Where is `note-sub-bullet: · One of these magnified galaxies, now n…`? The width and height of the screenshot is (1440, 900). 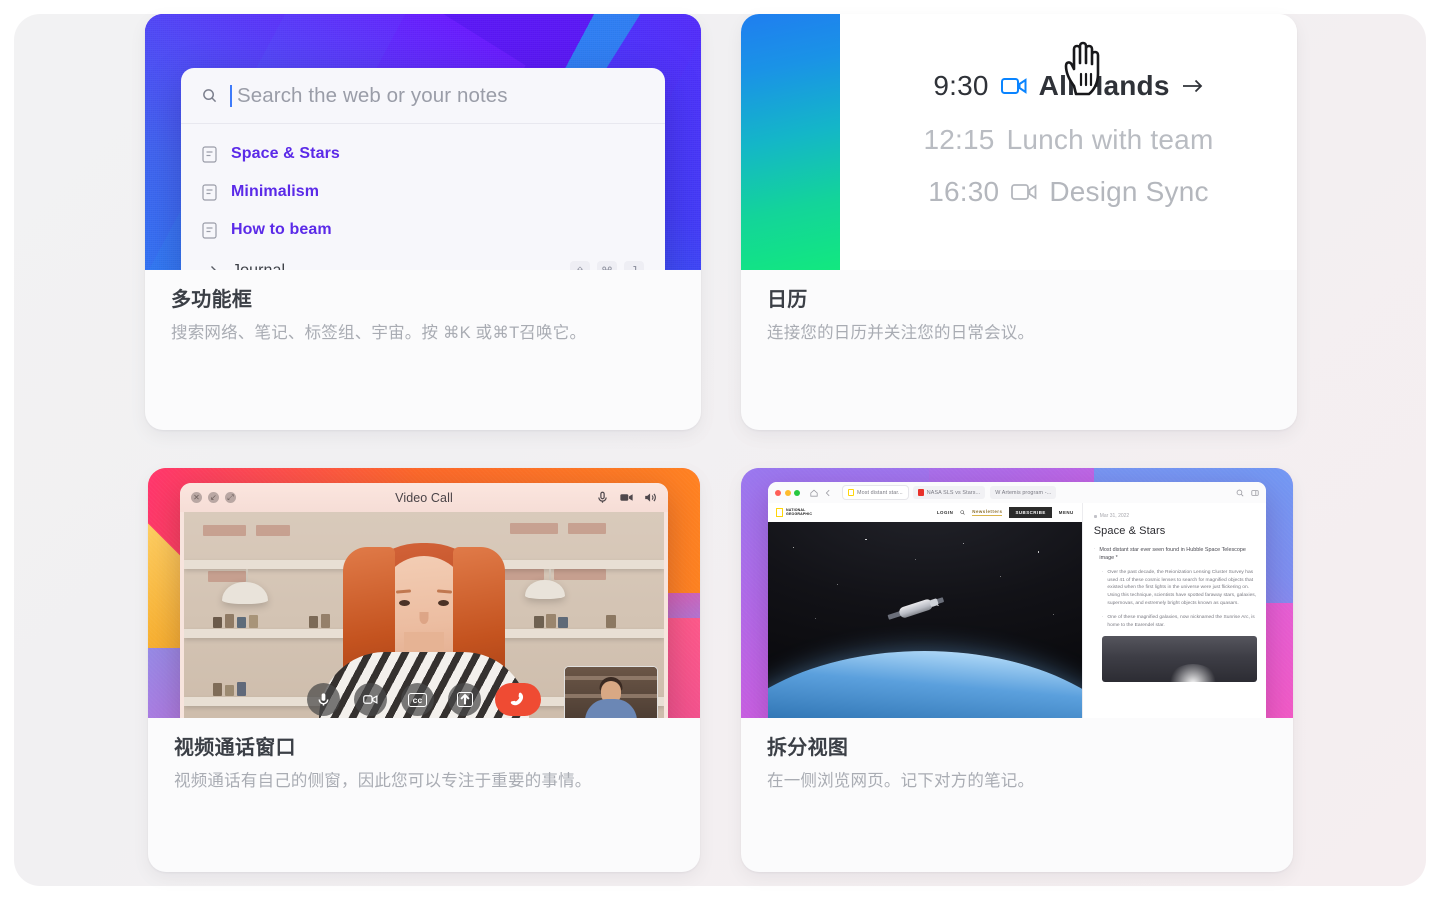
note-sub-bullet: · One of these magnified galaxies, now n… is located at coordinates (1179, 622).